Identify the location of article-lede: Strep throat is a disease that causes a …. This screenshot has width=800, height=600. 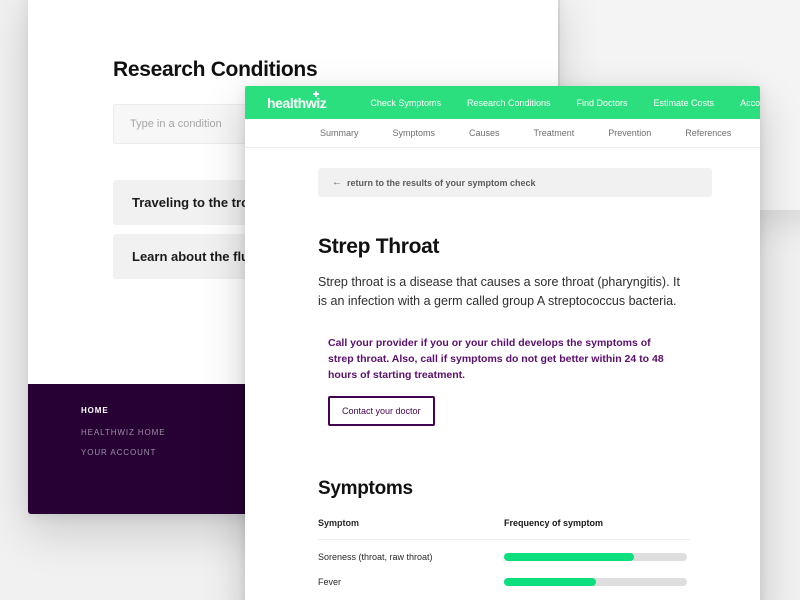
(499, 291).